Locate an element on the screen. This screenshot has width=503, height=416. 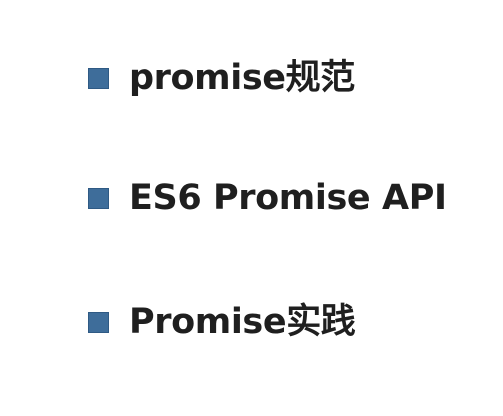
bullet-item-promise-spec: promise规范 is located at coordinates (221, 78).